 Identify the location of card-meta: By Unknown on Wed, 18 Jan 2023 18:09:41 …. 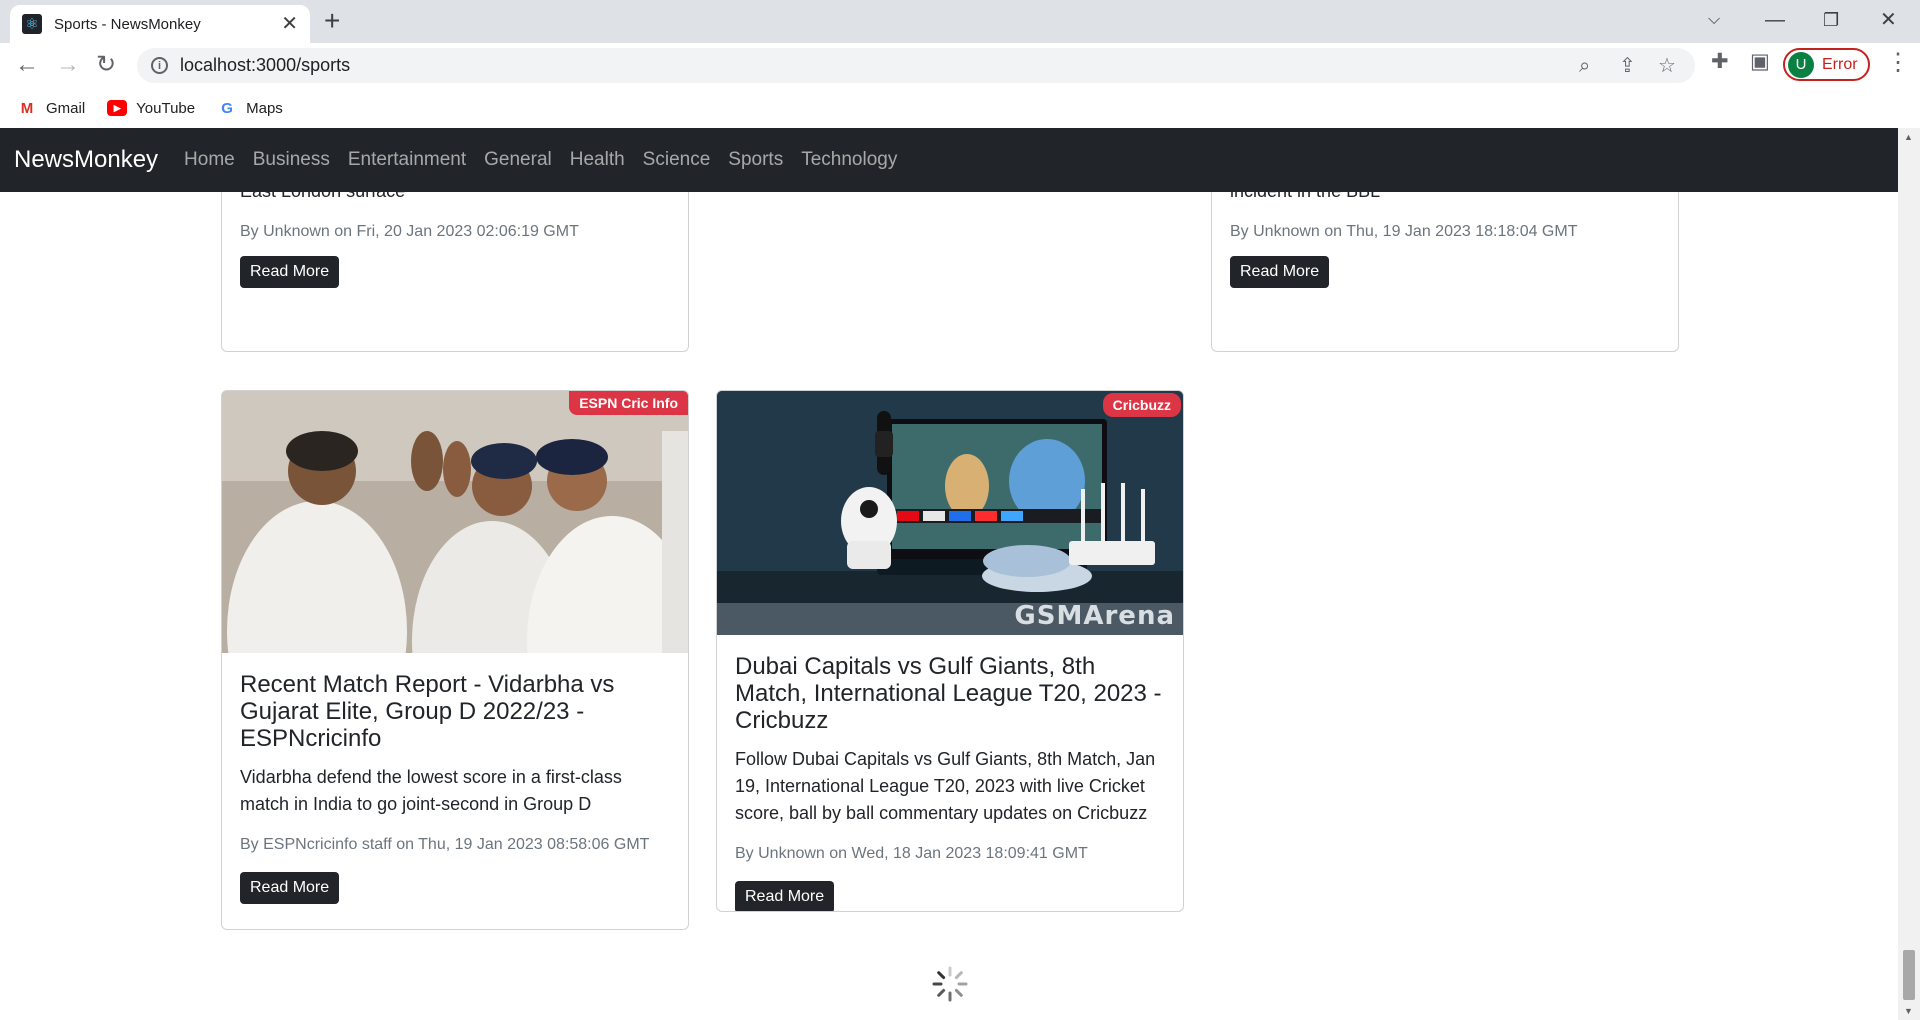
(911, 853).